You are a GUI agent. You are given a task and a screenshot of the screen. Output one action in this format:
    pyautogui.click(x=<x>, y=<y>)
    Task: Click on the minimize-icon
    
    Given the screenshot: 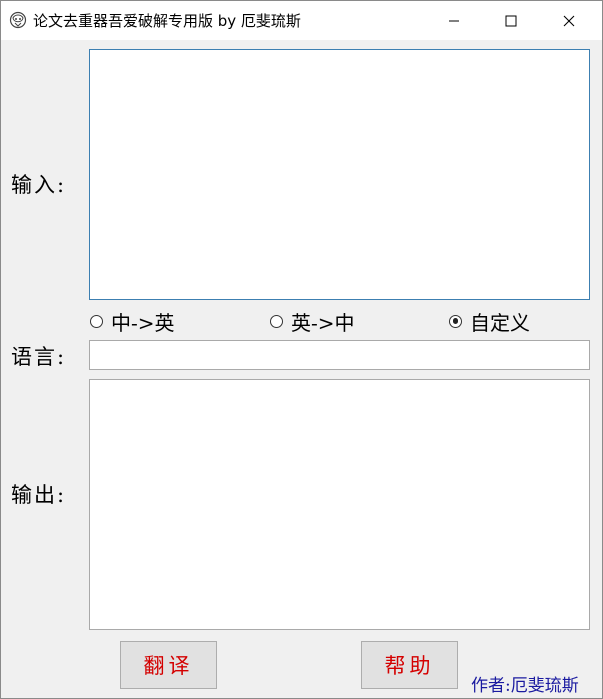 What is the action you would take?
    pyautogui.click(x=454, y=20)
    